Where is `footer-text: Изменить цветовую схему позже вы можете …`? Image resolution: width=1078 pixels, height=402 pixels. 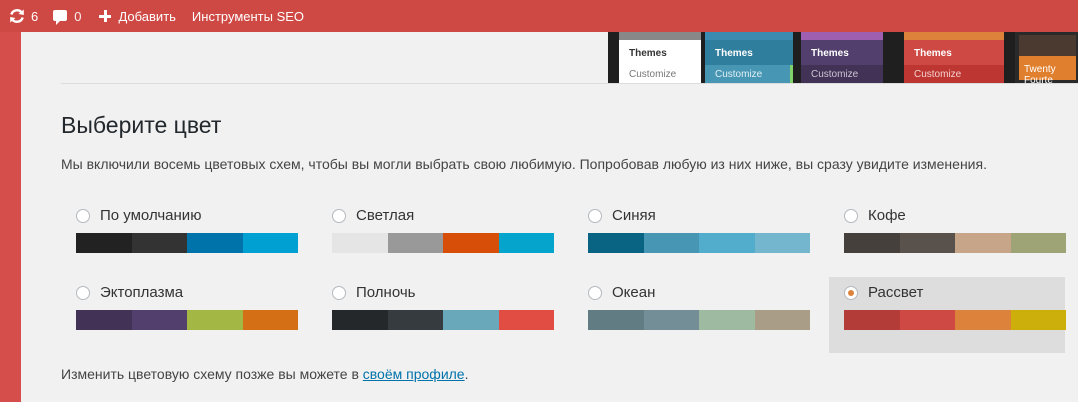
footer-text: Изменить цветовую схему позже вы можете … is located at coordinates (265, 374).